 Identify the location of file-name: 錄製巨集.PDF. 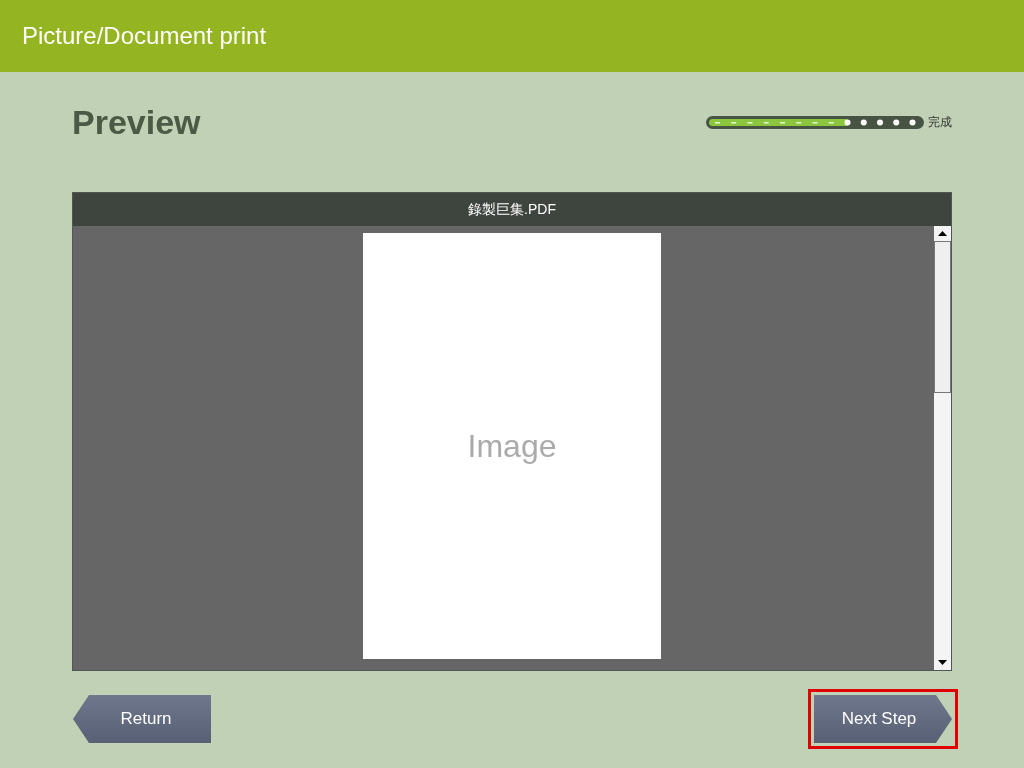
(512, 209).